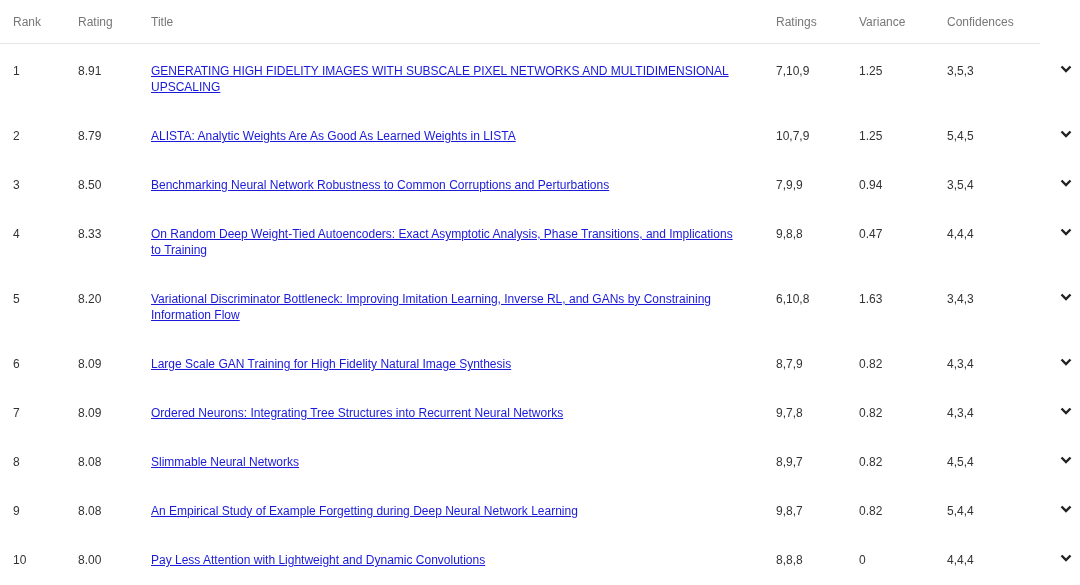  What do you see at coordinates (882, 21) in the screenshot?
I see `column-header: Variance` at bounding box center [882, 21].